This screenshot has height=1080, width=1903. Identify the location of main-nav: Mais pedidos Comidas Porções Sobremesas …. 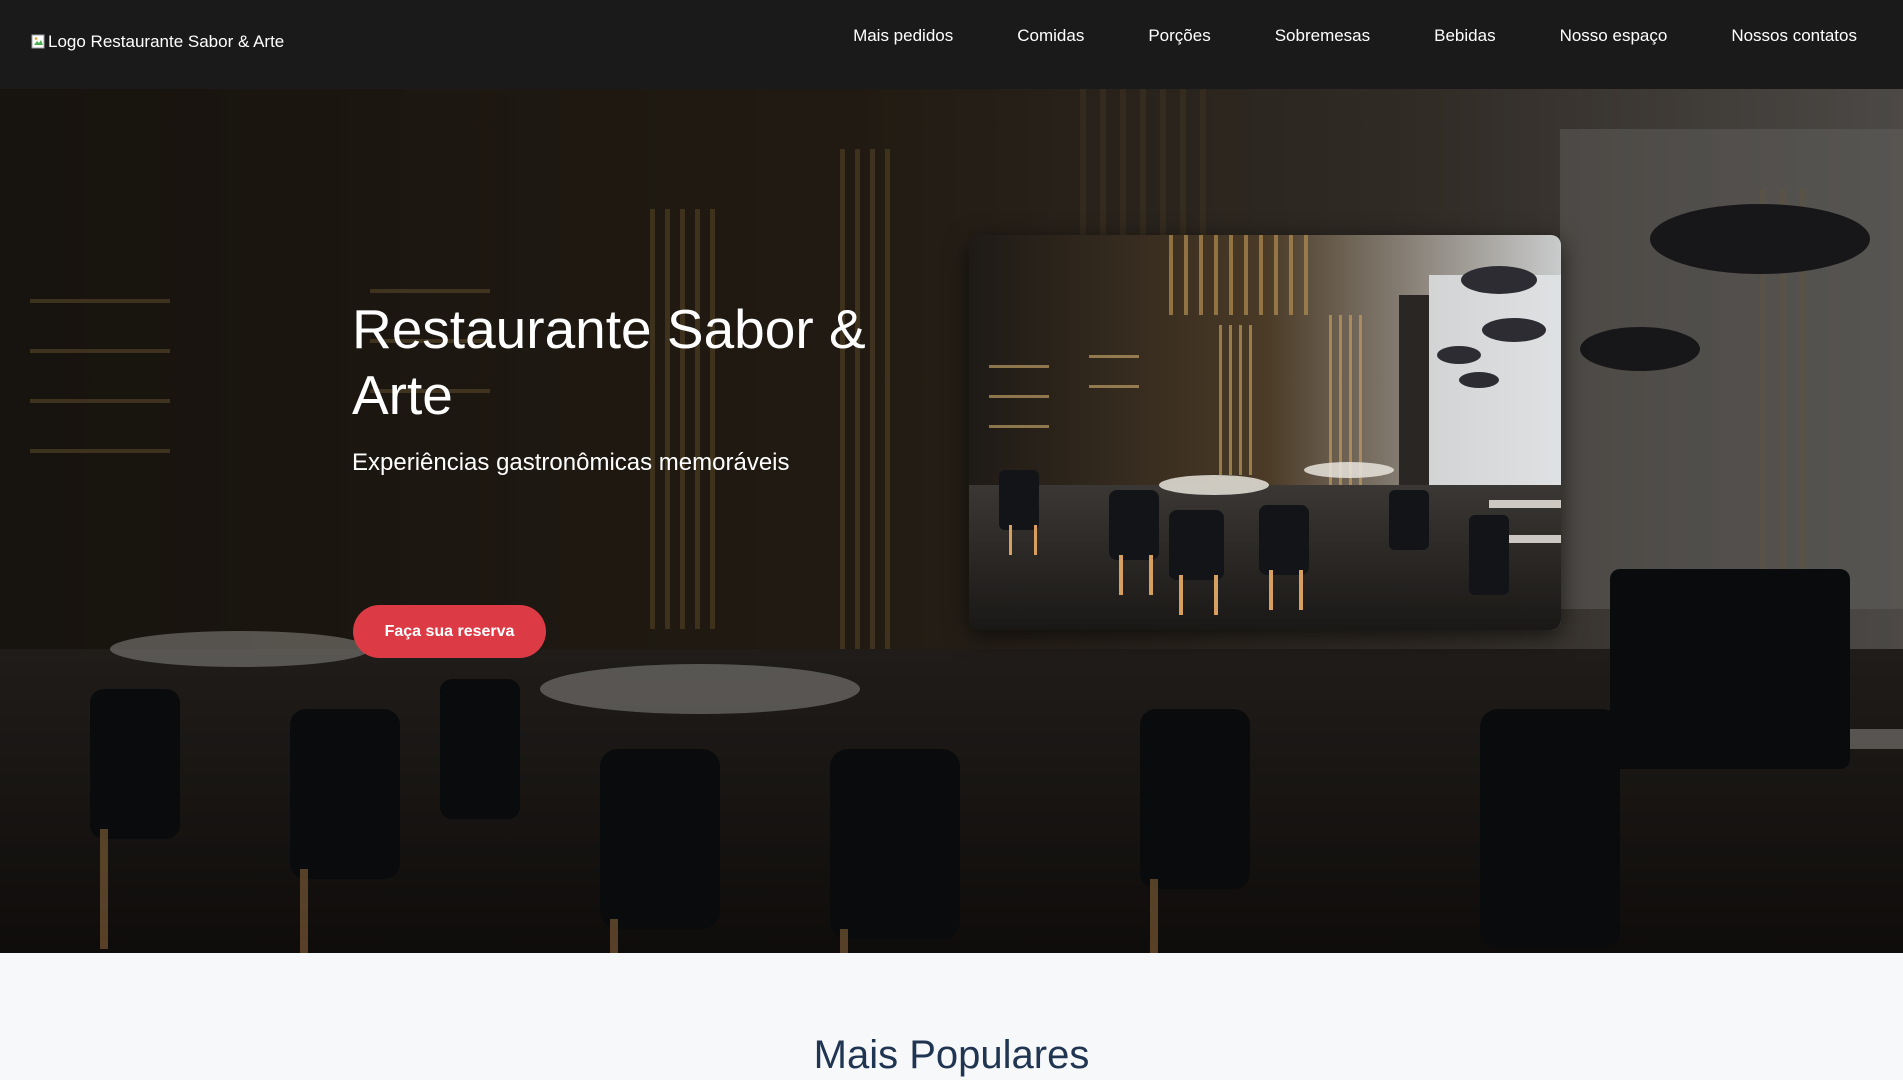
(1355, 36).